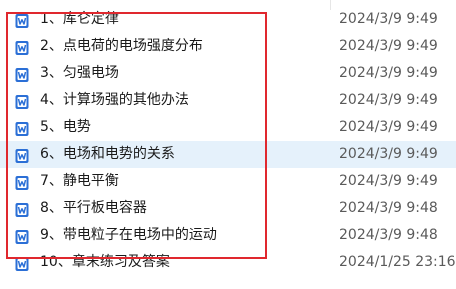 This screenshot has width=456, height=289. What do you see at coordinates (105, 262) in the screenshot?
I see `file-name: 10、章末练习及答案` at bounding box center [105, 262].